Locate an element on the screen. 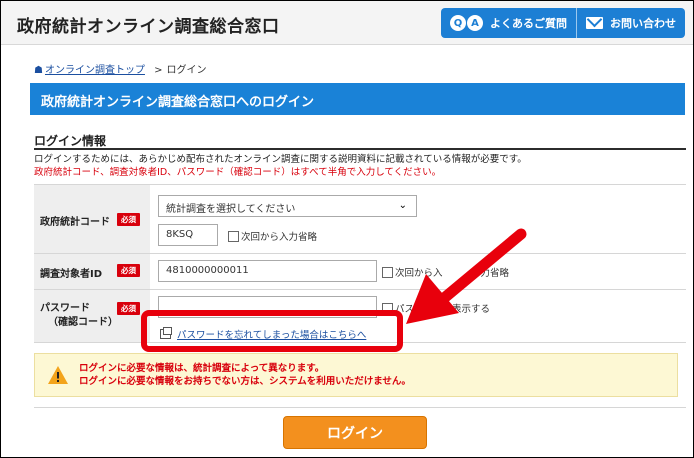  section-heading-text: ログイン情報 is located at coordinates (70, 141).